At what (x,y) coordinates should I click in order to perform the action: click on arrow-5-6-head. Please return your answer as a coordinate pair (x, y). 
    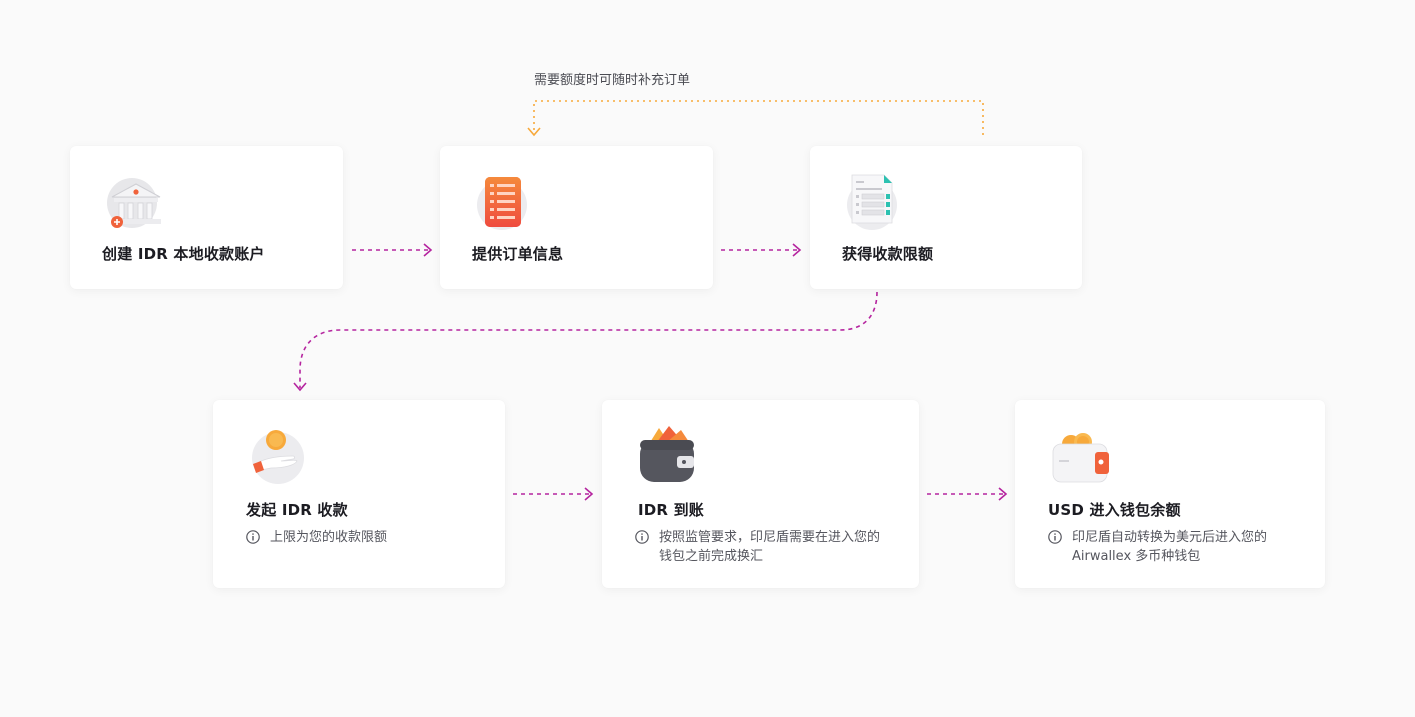
    Looking at the image, I should click on (1003, 494).